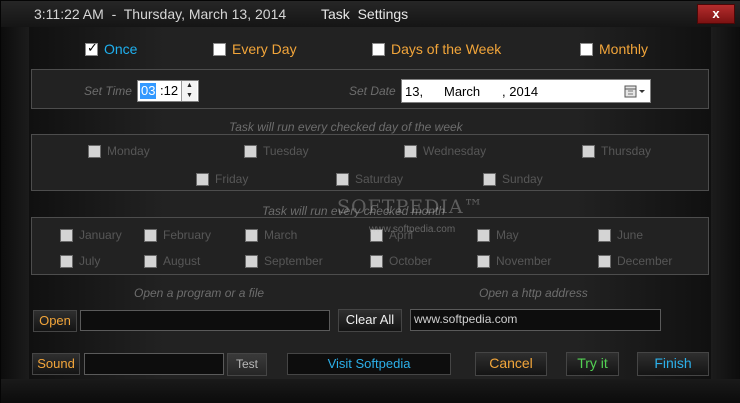 The image size is (740, 403). Describe the element at coordinates (626, 151) in the screenshot. I see `thursday-label: Thursday` at that location.